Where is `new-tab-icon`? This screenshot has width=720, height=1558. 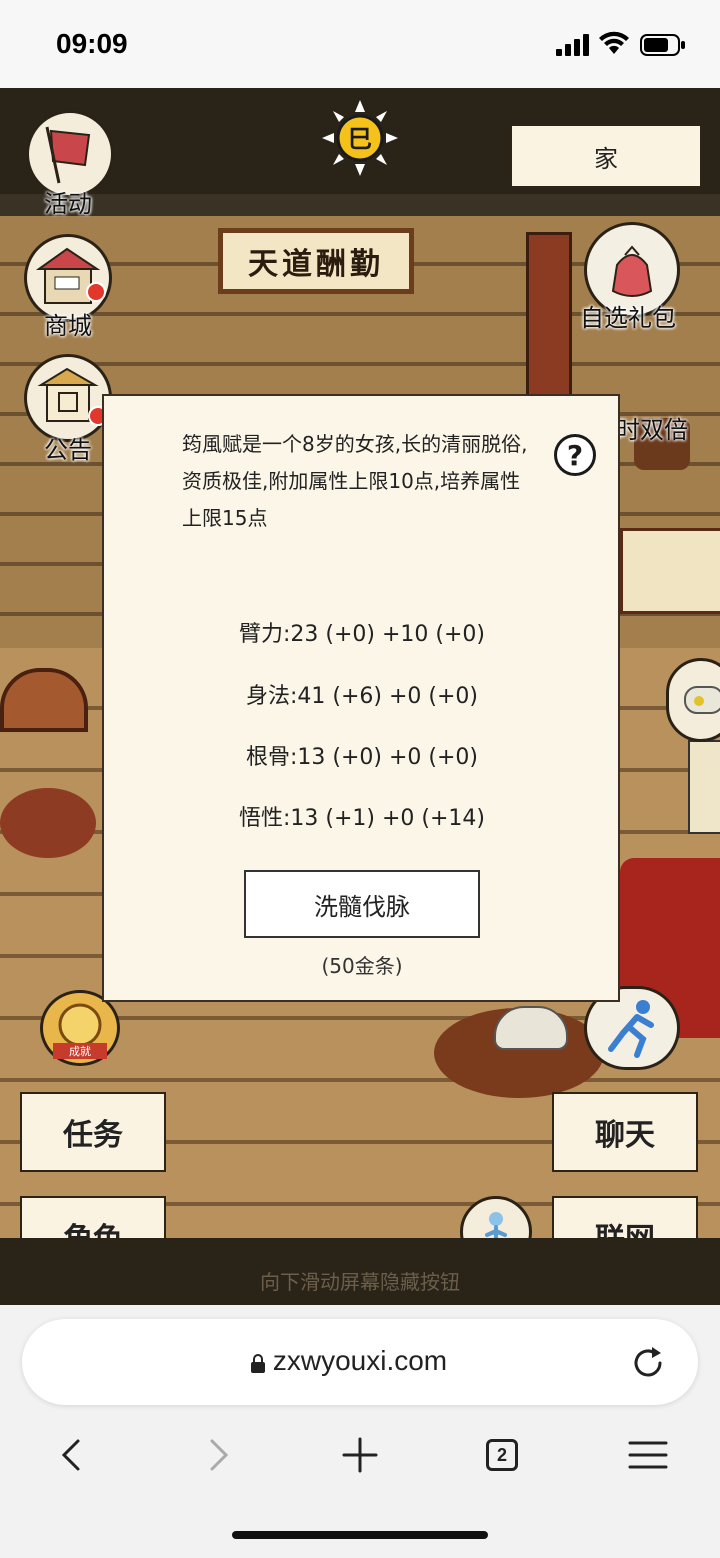
new-tab-icon is located at coordinates (360, 1455).